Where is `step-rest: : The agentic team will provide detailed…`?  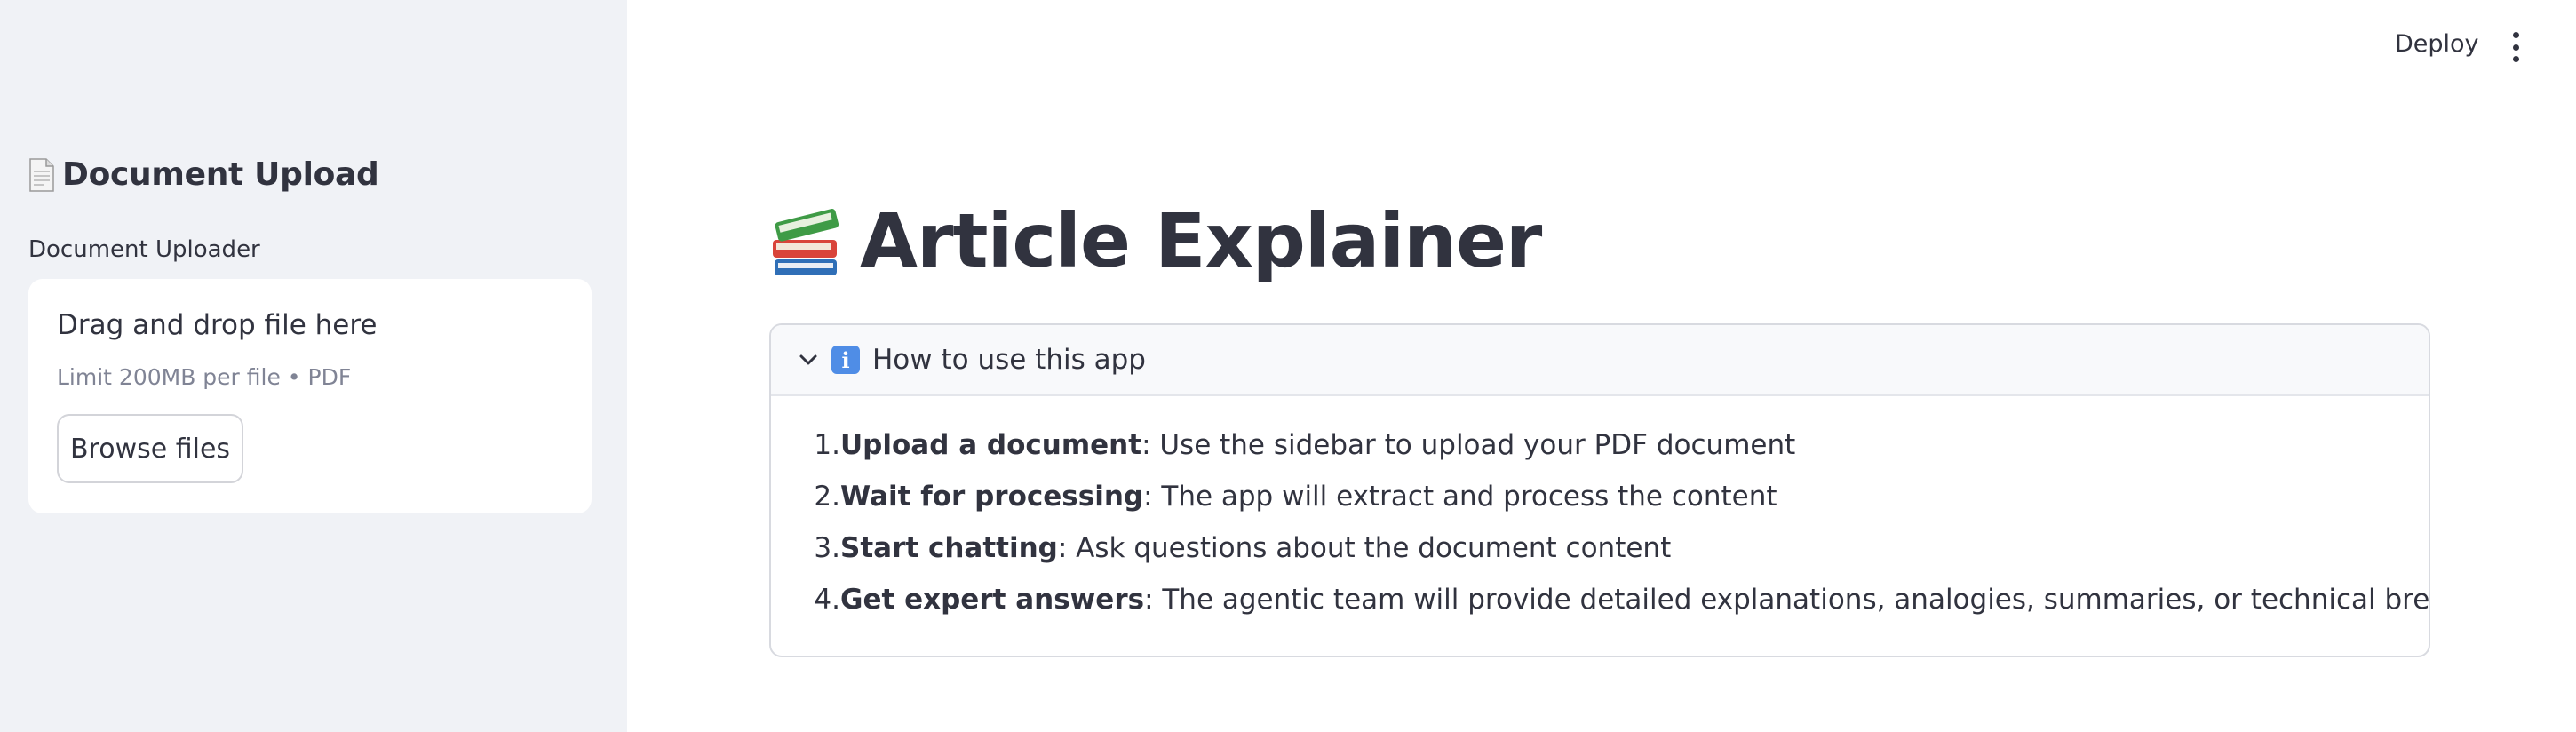 step-rest: : The agentic team will provide detailed… is located at coordinates (1787, 600).